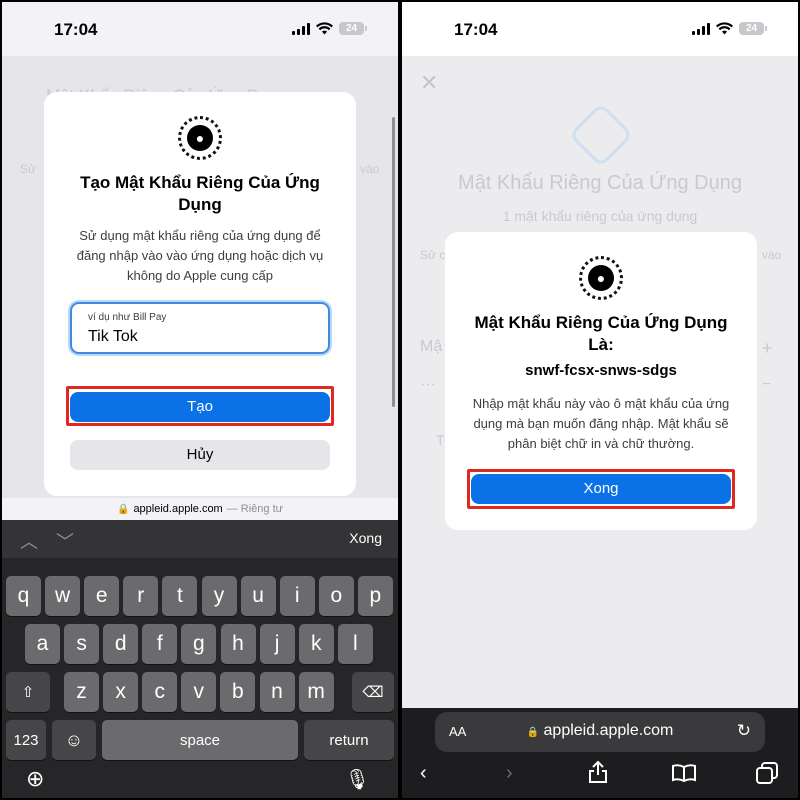 The image size is (800, 800). What do you see at coordinates (598, 772) in the screenshot?
I see `share-icon` at bounding box center [598, 772].